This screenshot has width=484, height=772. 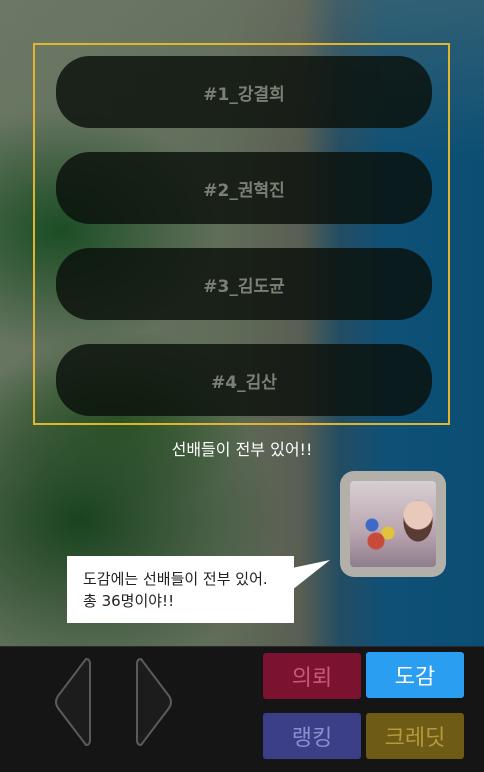 I want to click on senior-item-3: #3_김도균, so click(x=244, y=284).